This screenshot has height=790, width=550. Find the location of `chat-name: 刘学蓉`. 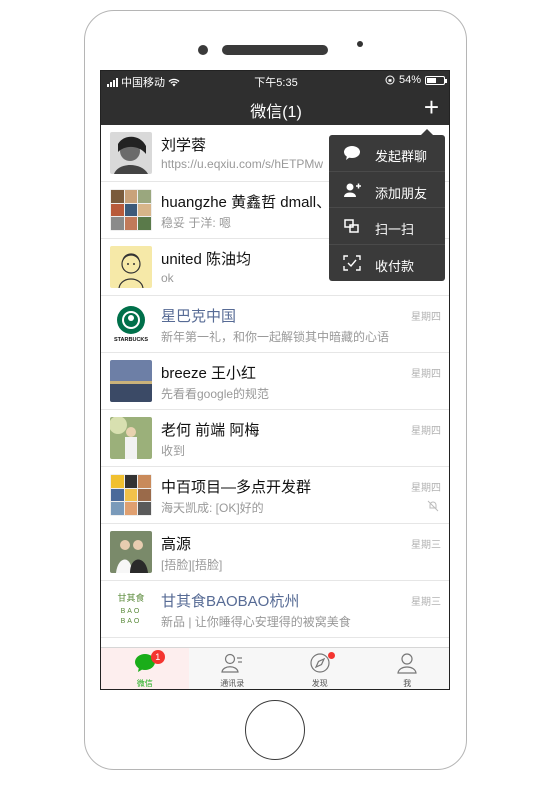

chat-name: 刘学蓉 is located at coordinates (184, 145).